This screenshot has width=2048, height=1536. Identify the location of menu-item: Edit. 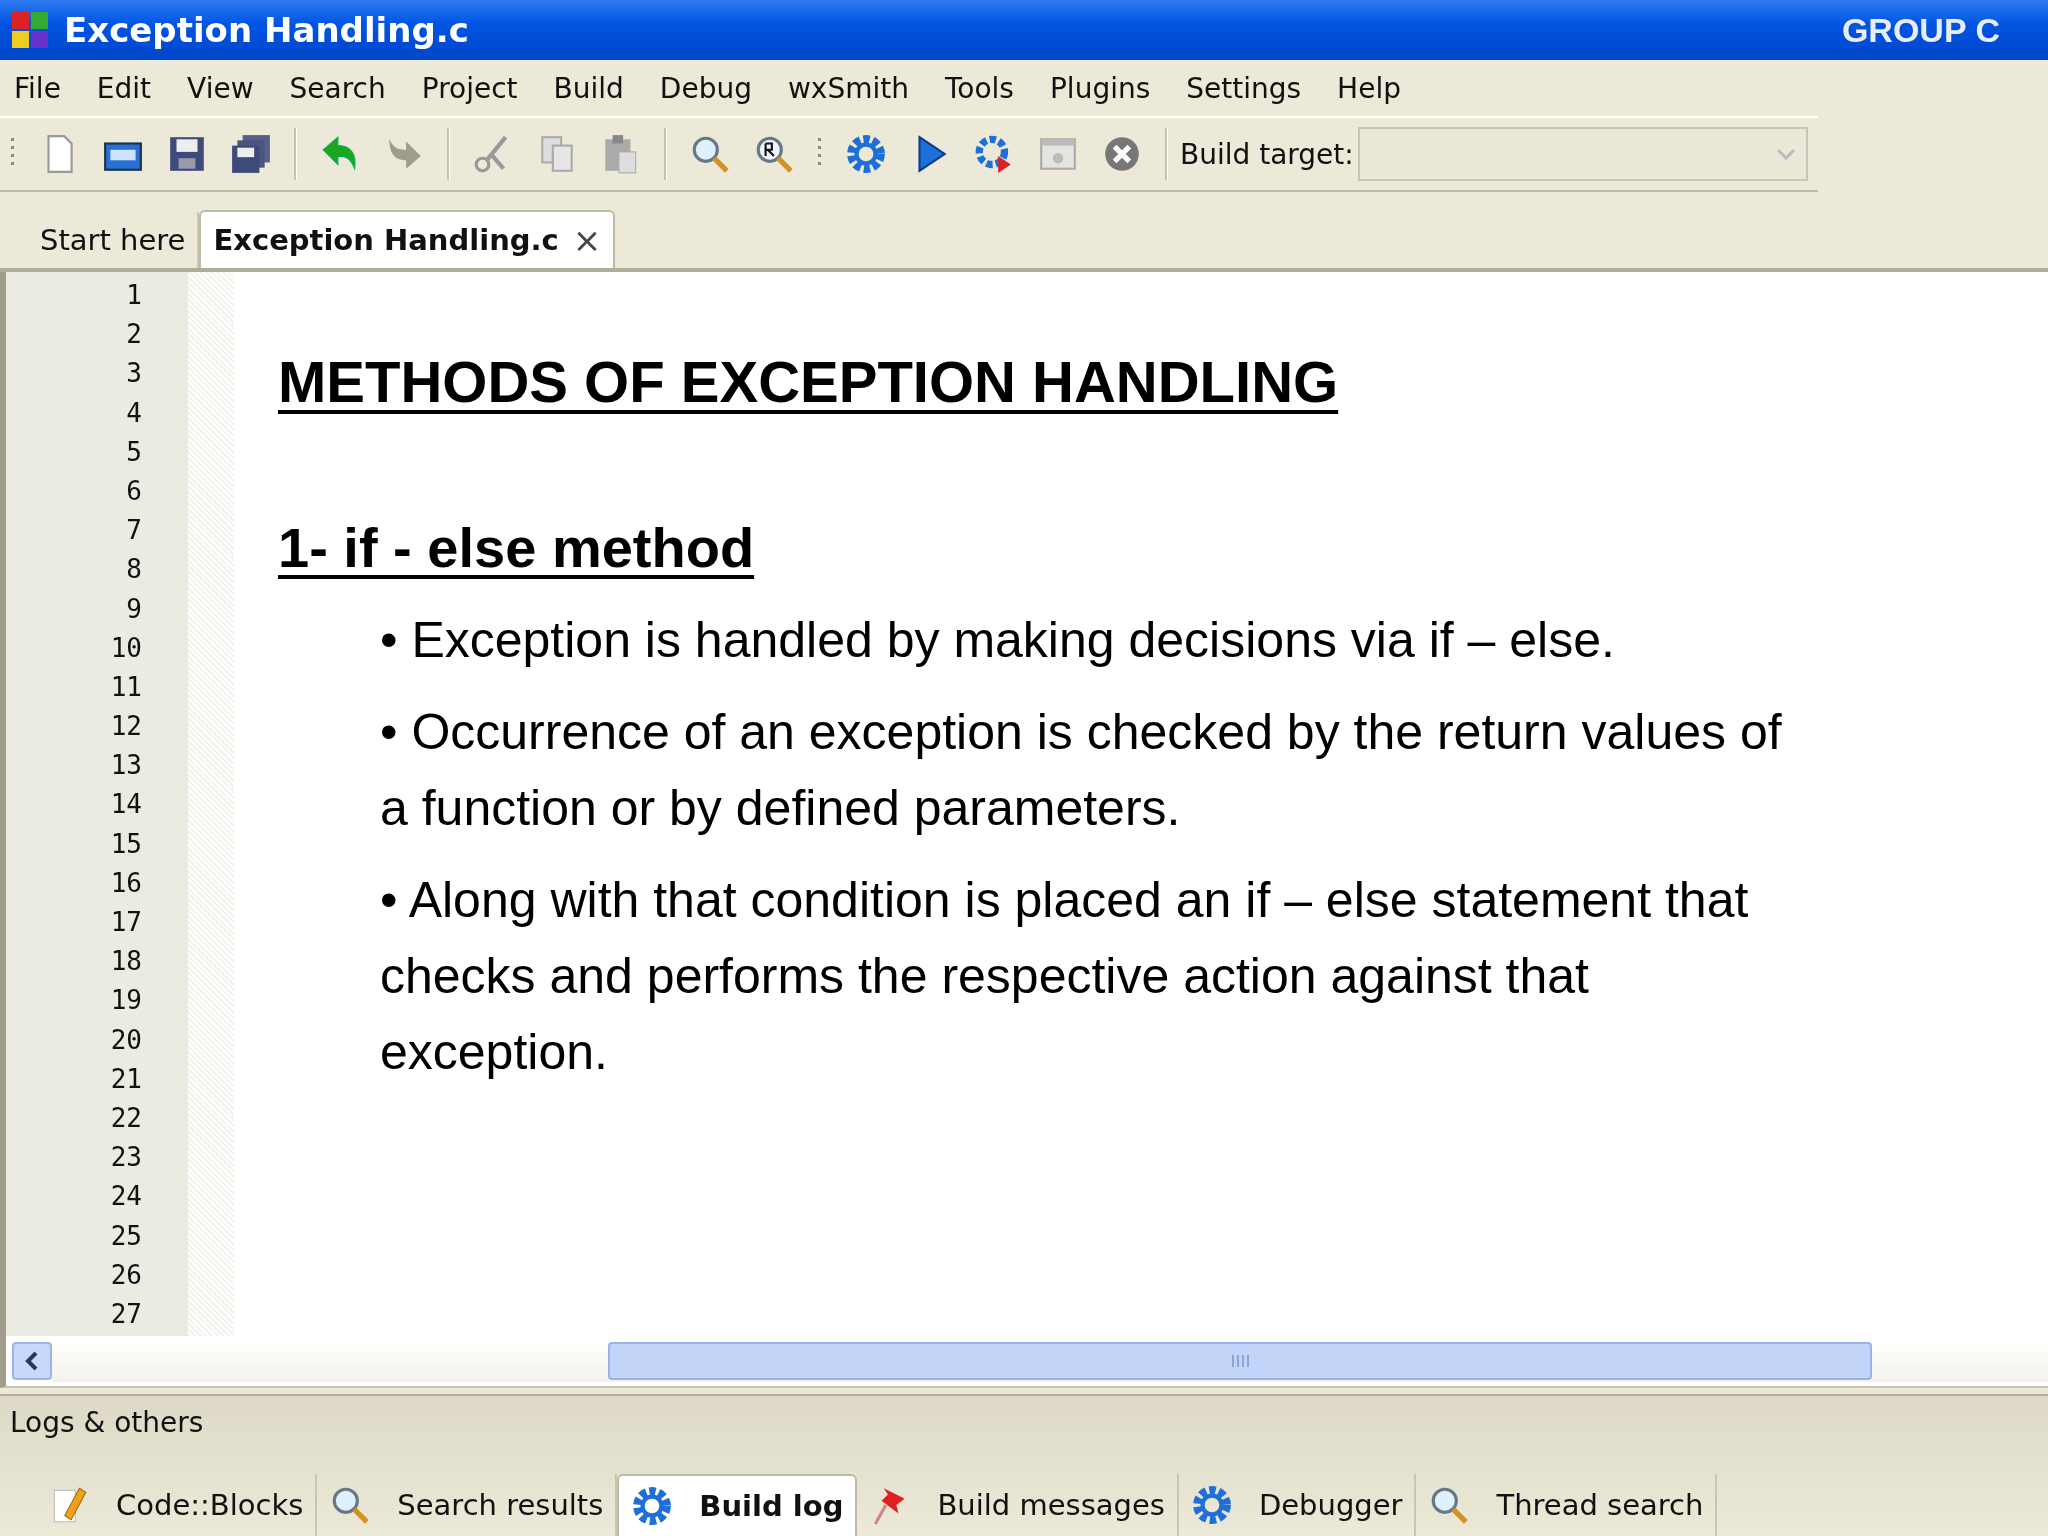
(124, 88).